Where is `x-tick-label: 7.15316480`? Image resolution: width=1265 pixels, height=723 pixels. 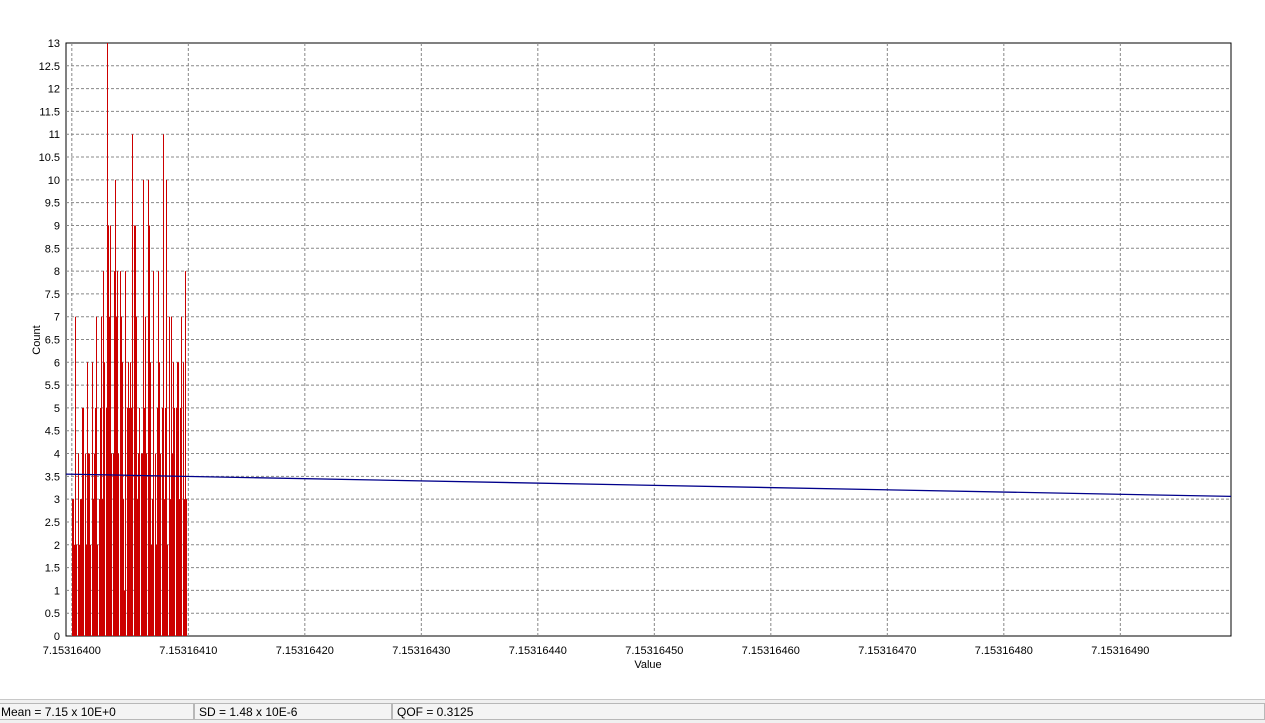
x-tick-label: 7.15316480 is located at coordinates (1004, 651).